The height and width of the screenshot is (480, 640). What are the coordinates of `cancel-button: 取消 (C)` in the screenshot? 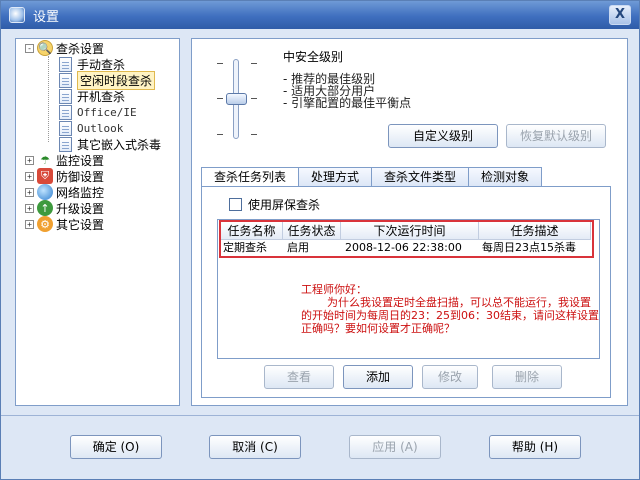 It's located at (255, 447).